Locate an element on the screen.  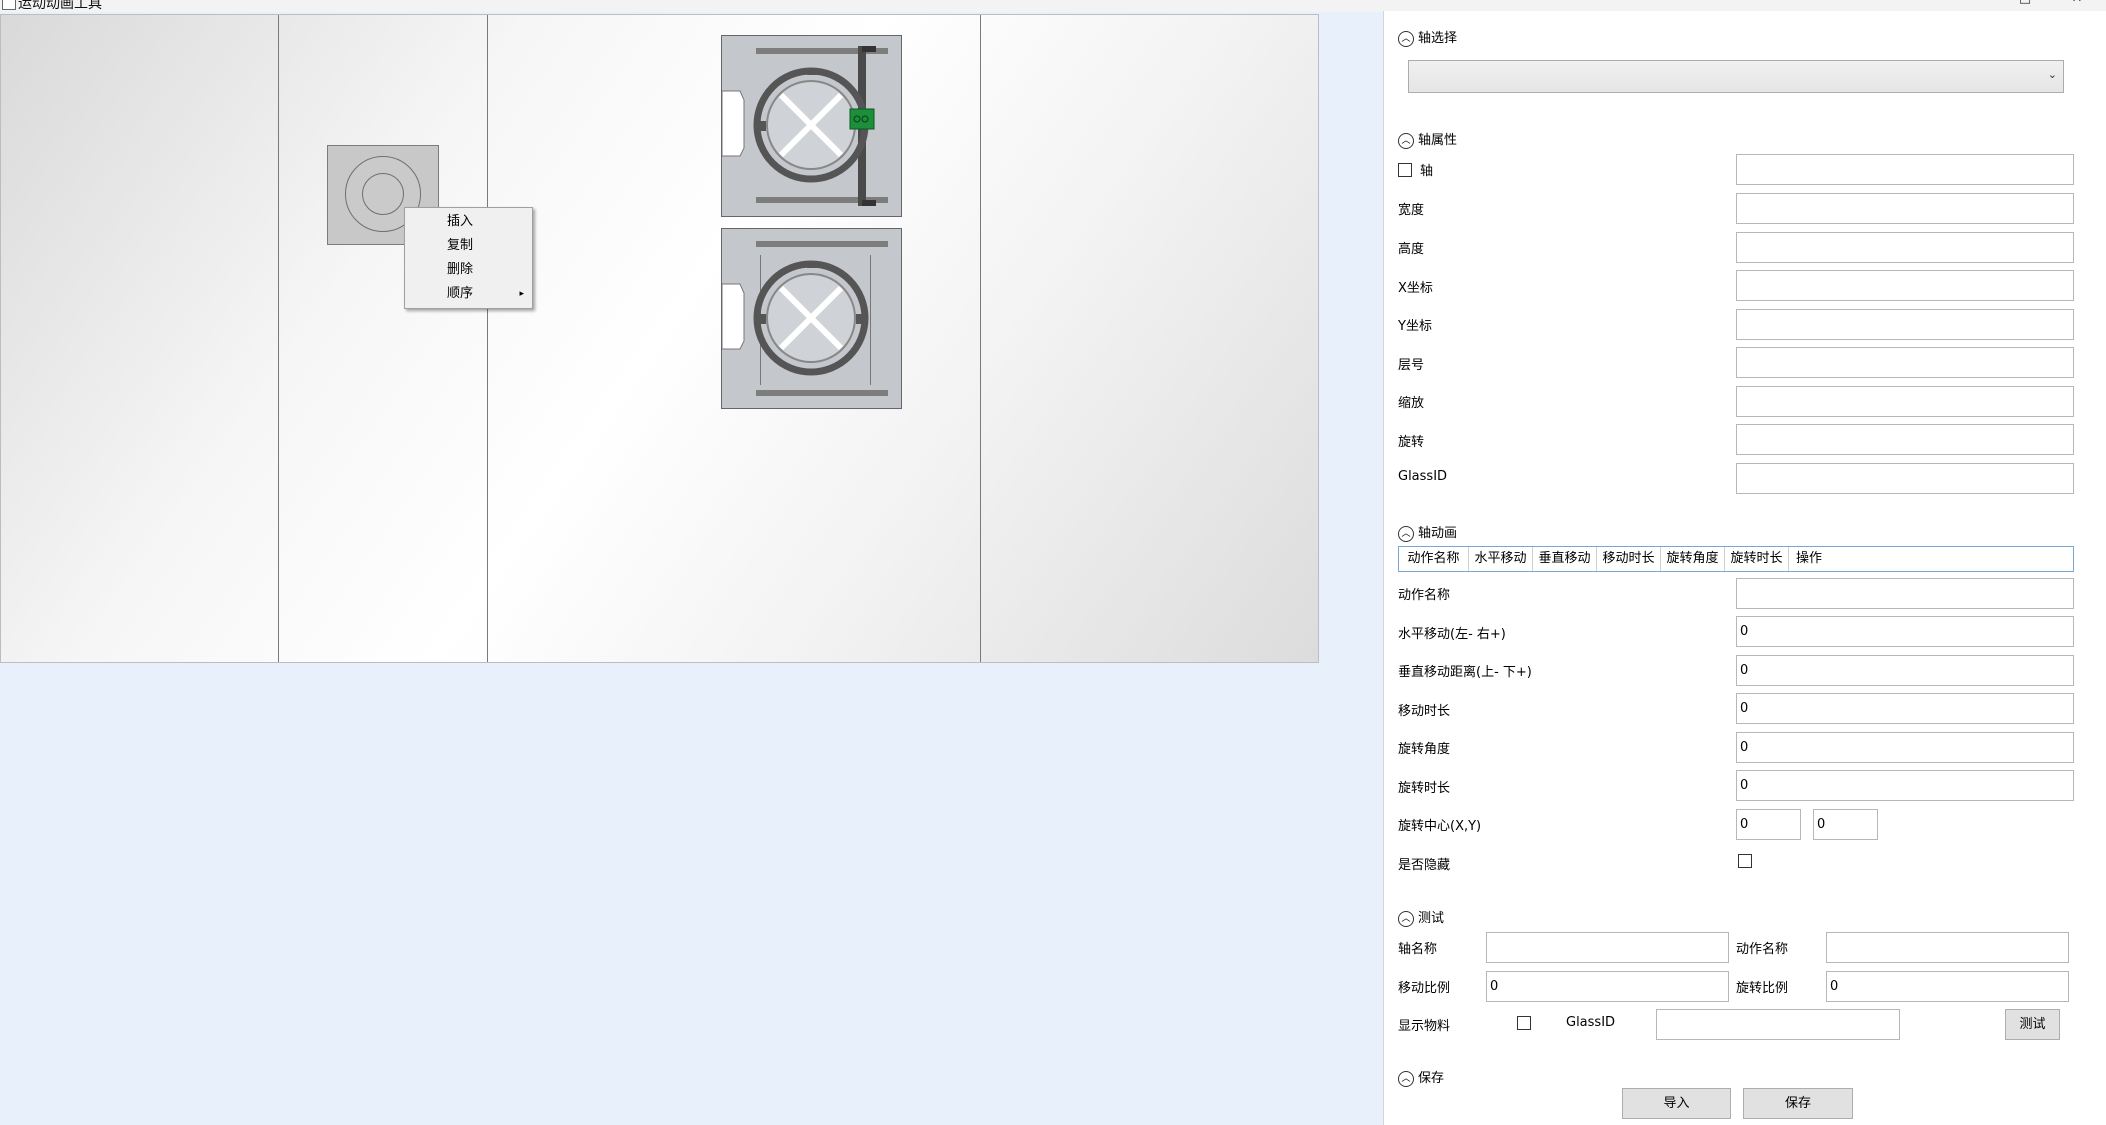
hidden-checkbox is located at coordinates (1745, 861).